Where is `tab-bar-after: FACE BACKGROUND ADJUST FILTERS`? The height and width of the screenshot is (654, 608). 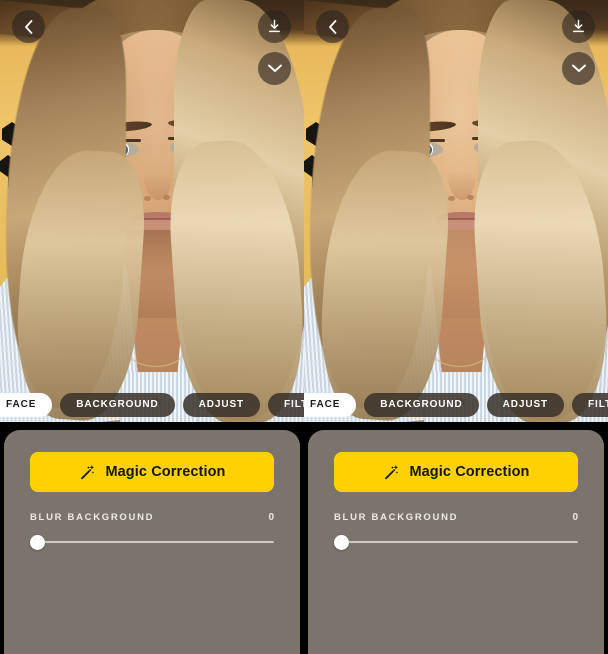
tab-bar-after: FACE BACKGROUND ADJUST FILTERS is located at coordinates (456, 404).